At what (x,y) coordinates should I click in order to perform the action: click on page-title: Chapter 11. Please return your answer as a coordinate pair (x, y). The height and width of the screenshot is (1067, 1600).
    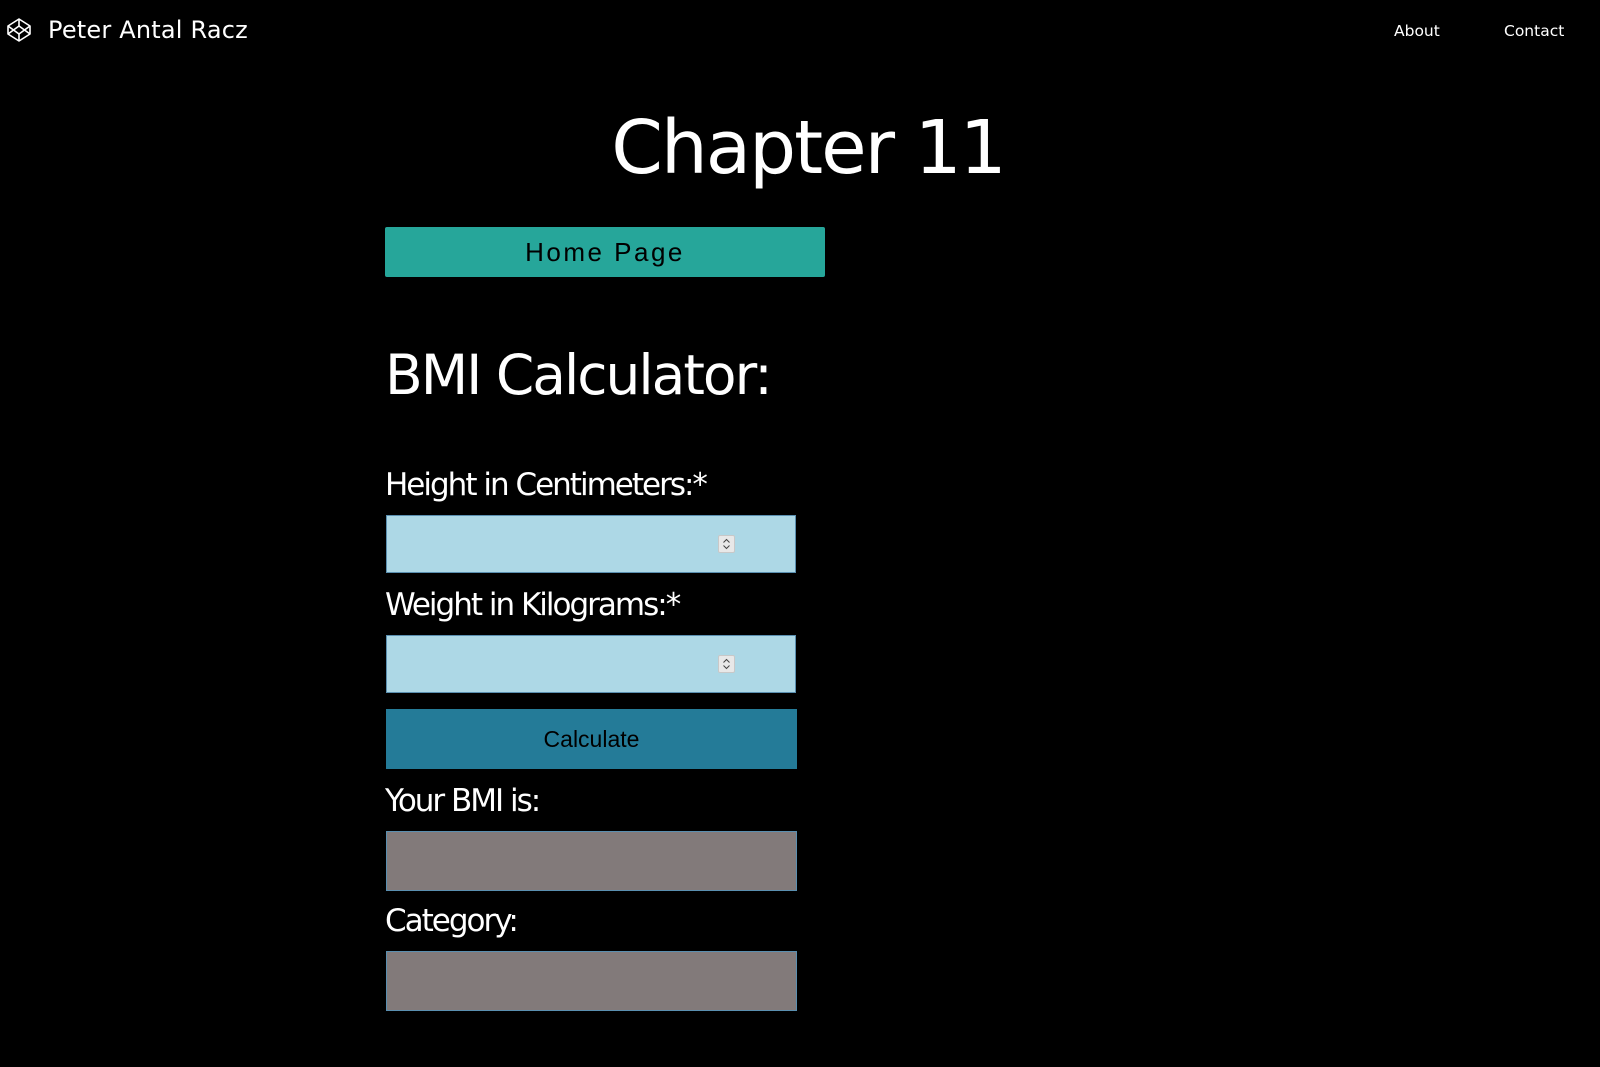
    Looking at the image, I should click on (809, 148).